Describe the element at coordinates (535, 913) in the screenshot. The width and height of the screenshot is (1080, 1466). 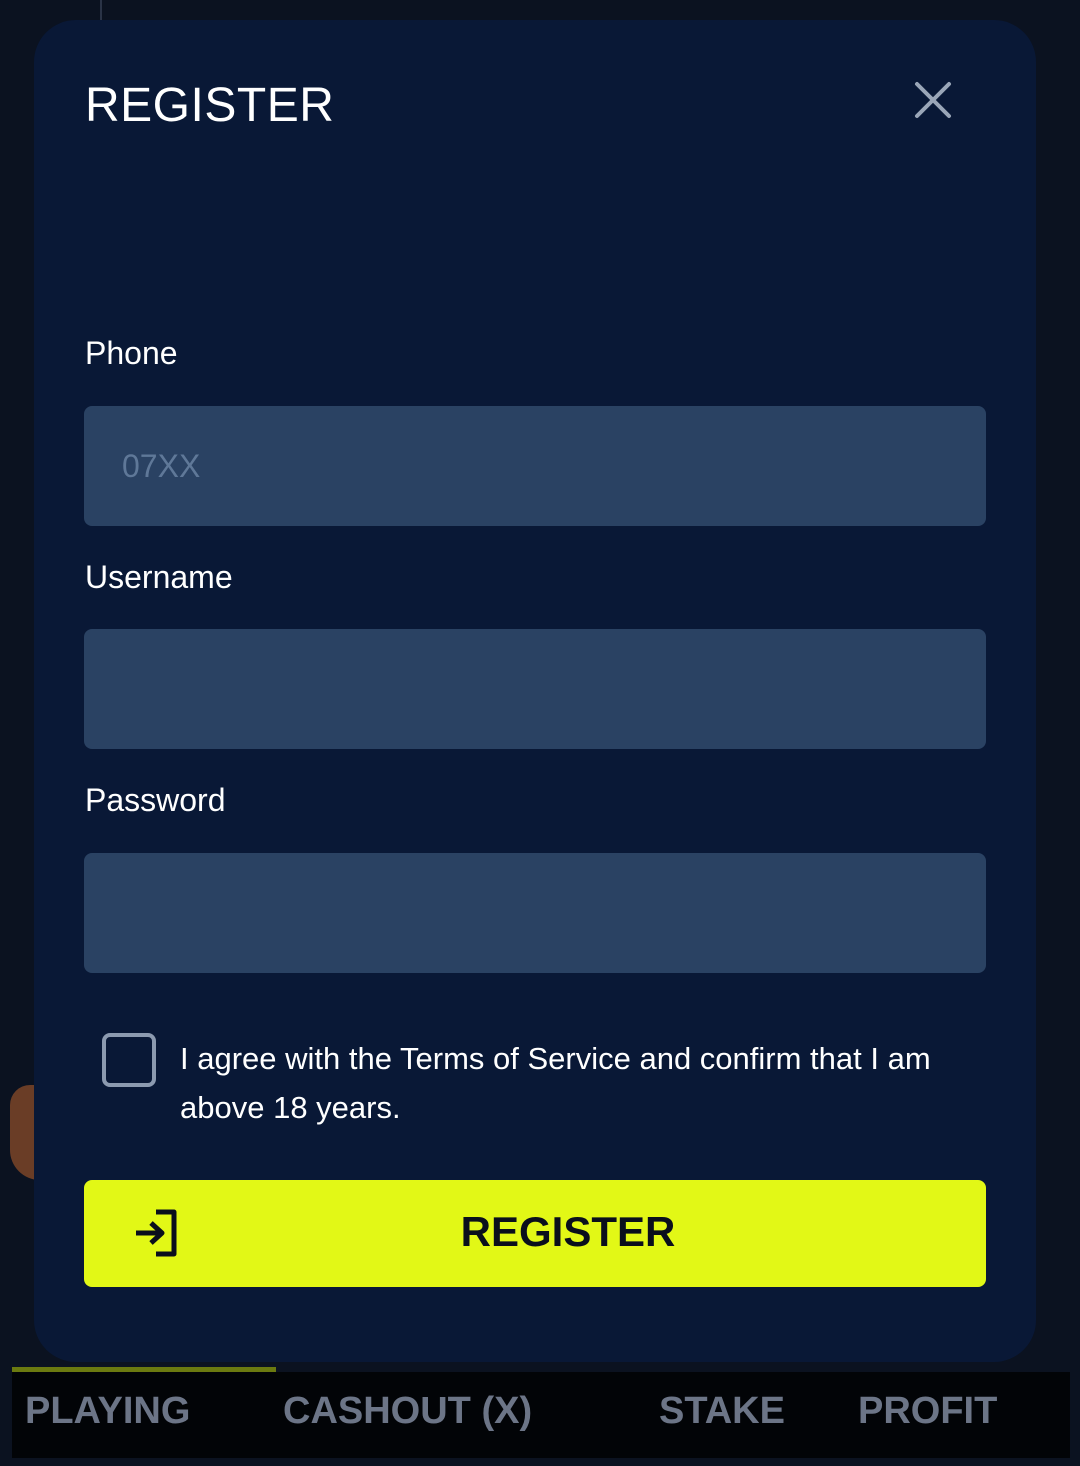
I see `password-input` at that location.